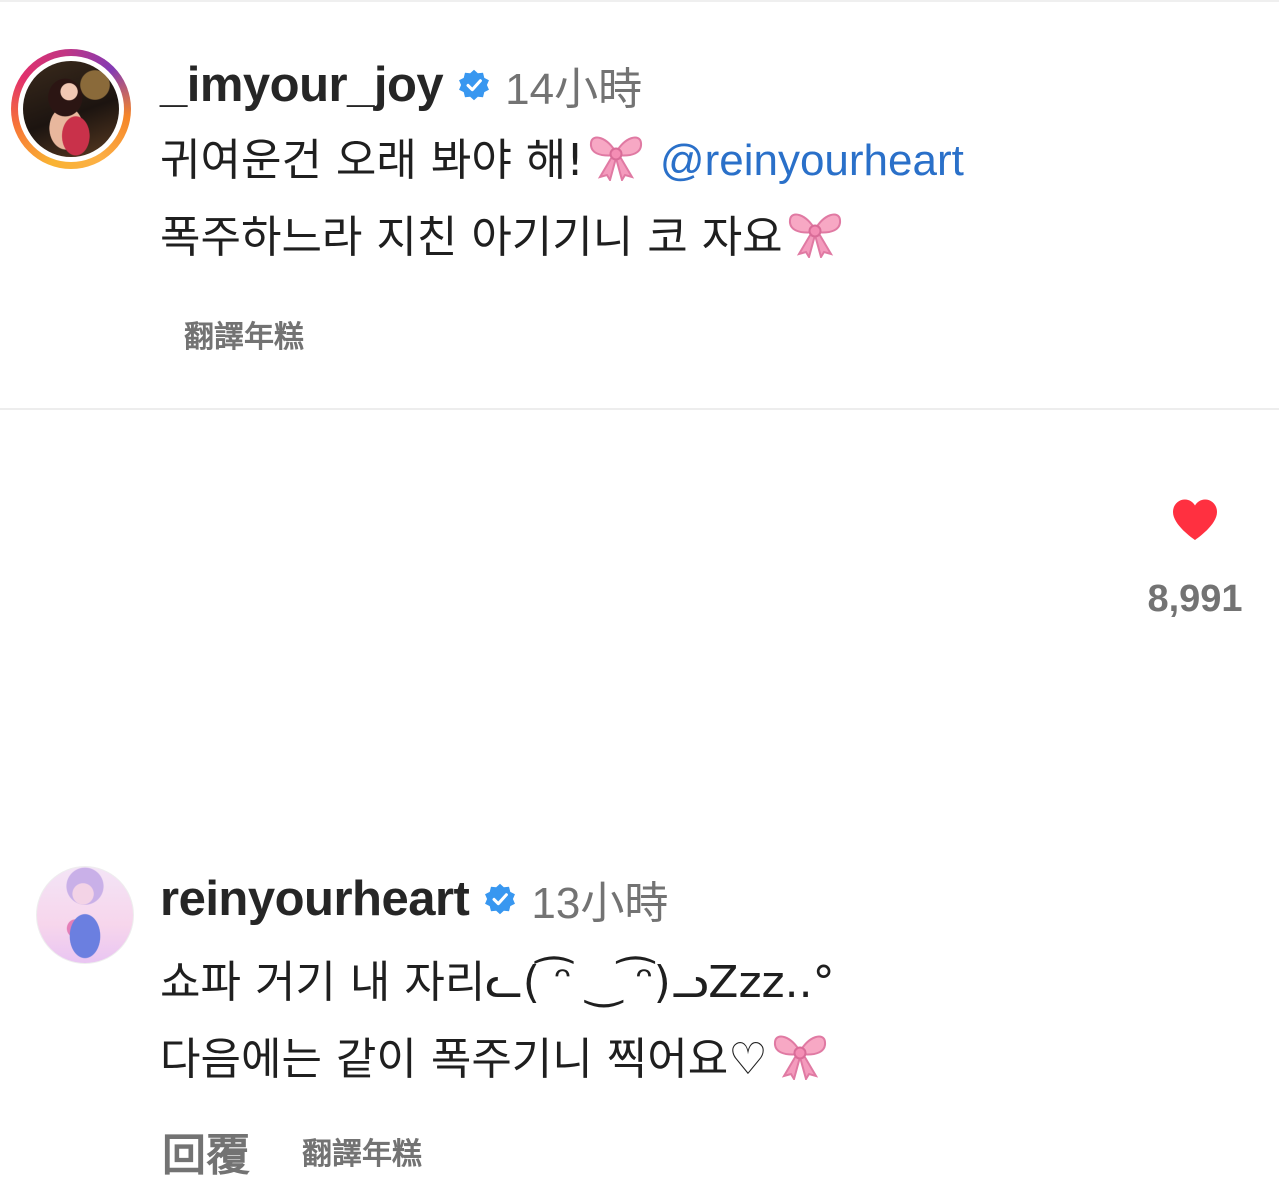  I want to click on comment-actions: 回覆 翻譯年糕, so click(292, 1152).